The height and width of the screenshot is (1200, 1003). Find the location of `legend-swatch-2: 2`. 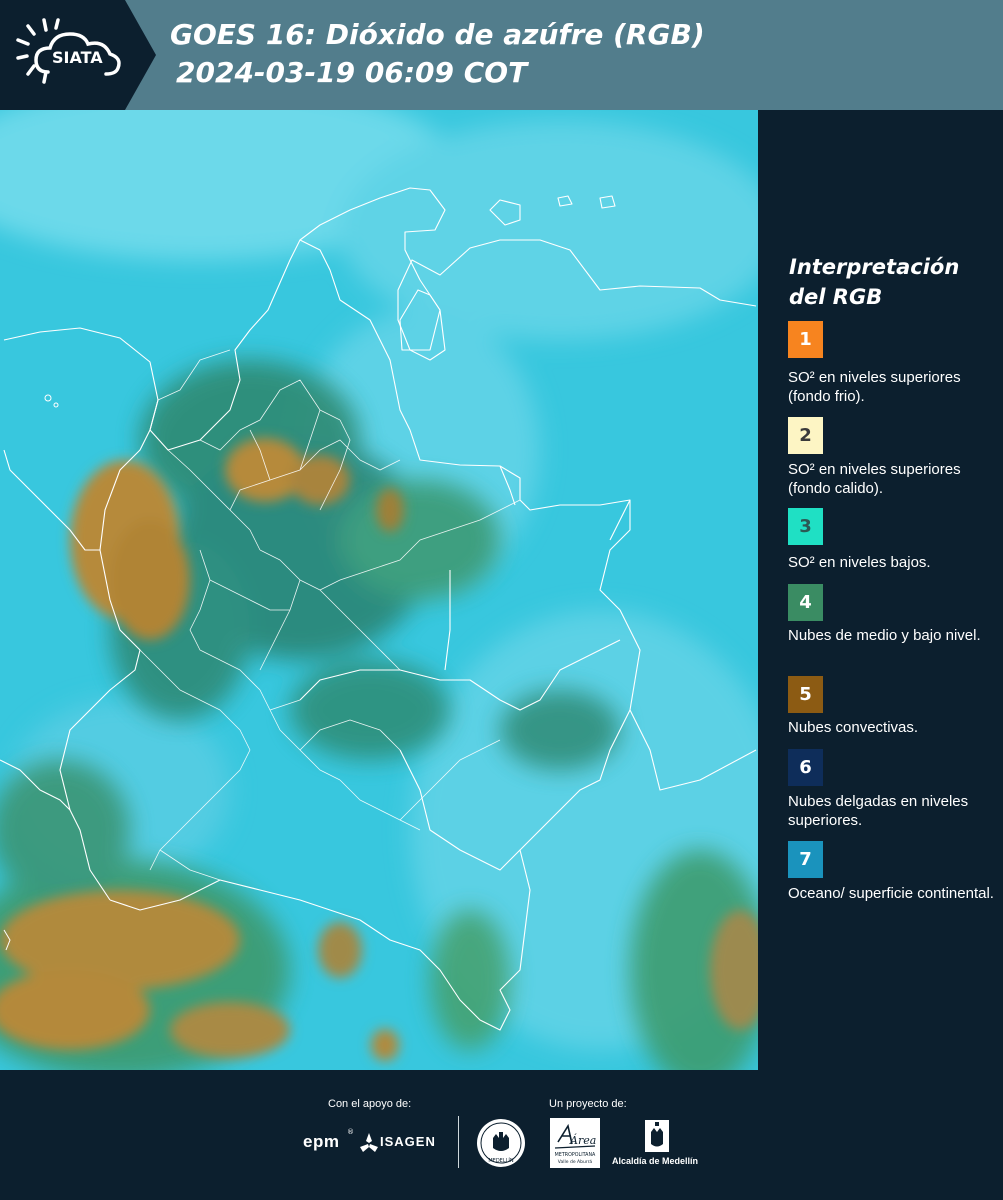

legend-swatch-2: 2 is located at coordinates (805, 435).